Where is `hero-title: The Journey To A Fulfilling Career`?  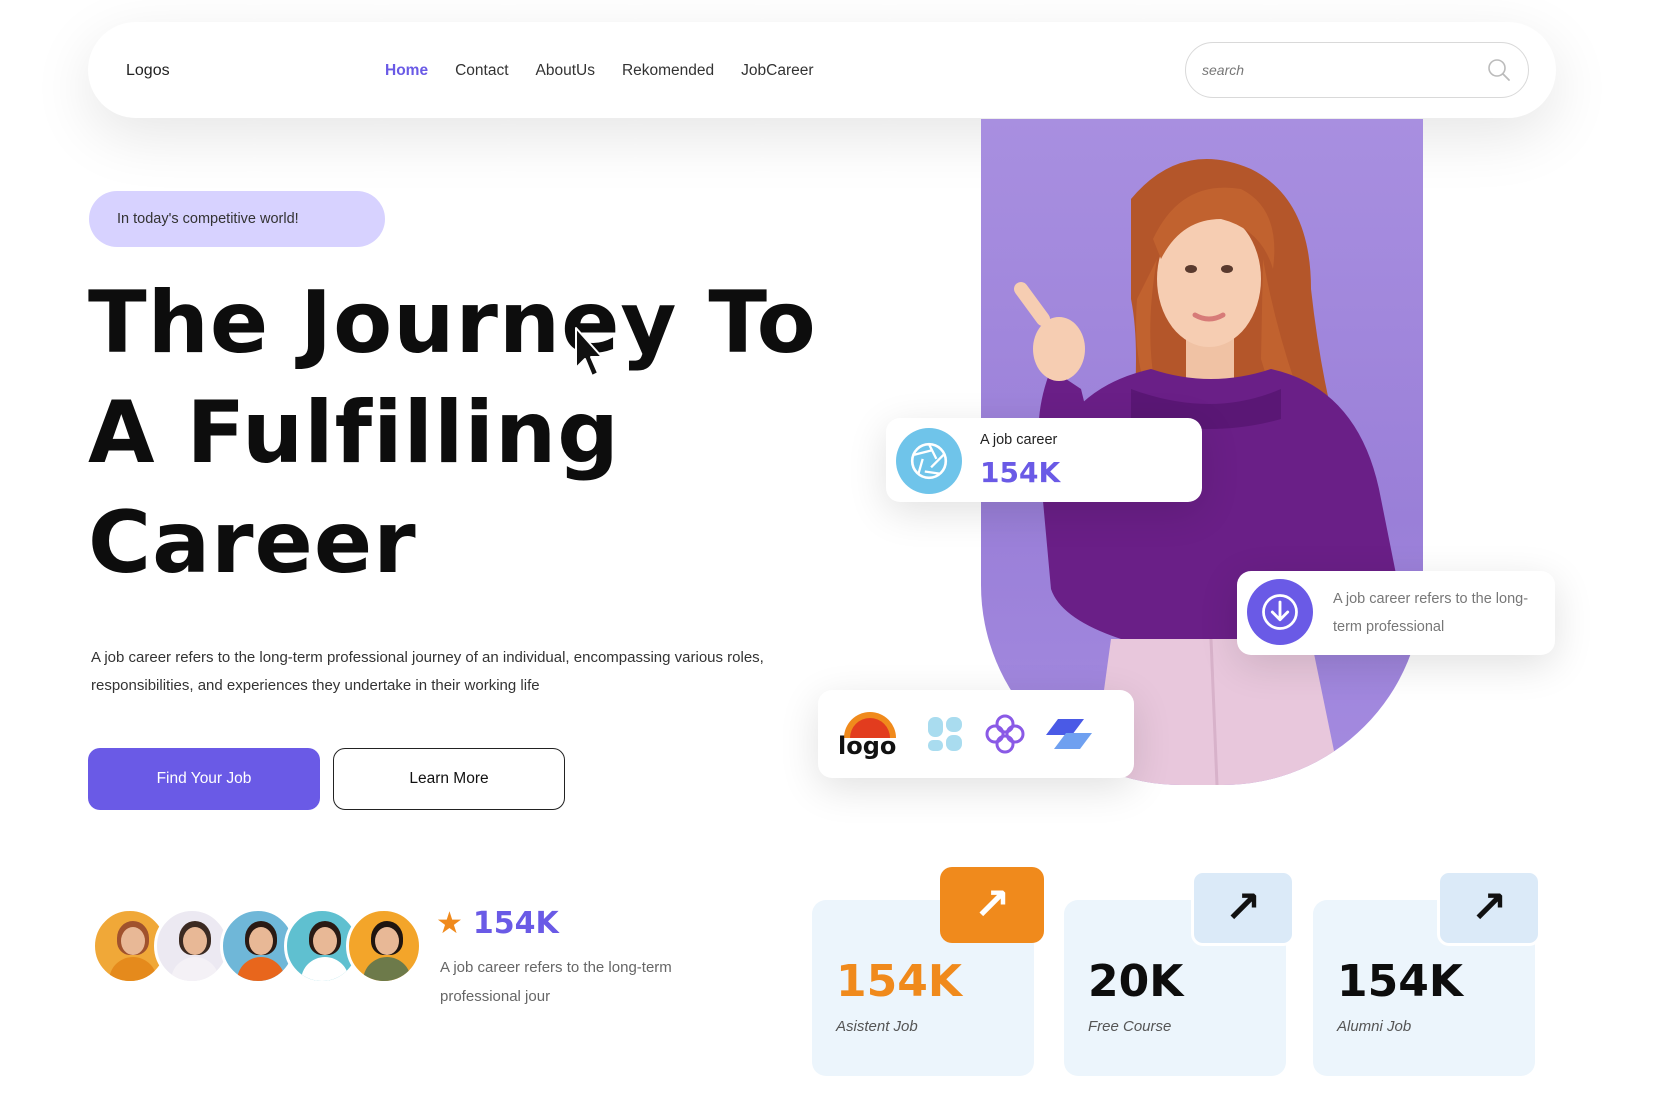 hero-title: The Journey To A Fulfilling Career is located at coordinates (478, 433).